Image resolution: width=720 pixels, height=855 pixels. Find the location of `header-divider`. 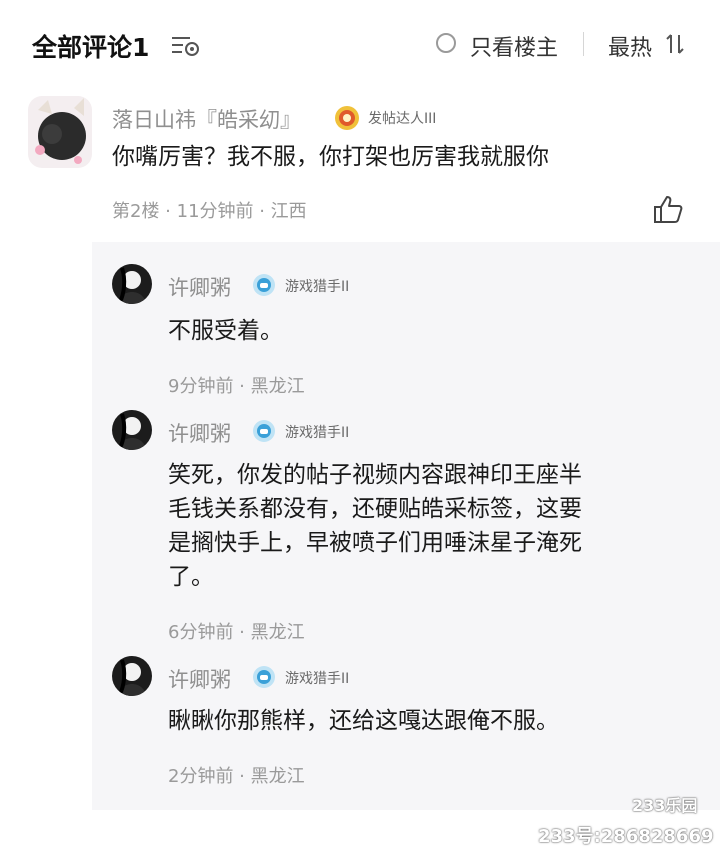

header-divider is located at coordinates (583, 44).